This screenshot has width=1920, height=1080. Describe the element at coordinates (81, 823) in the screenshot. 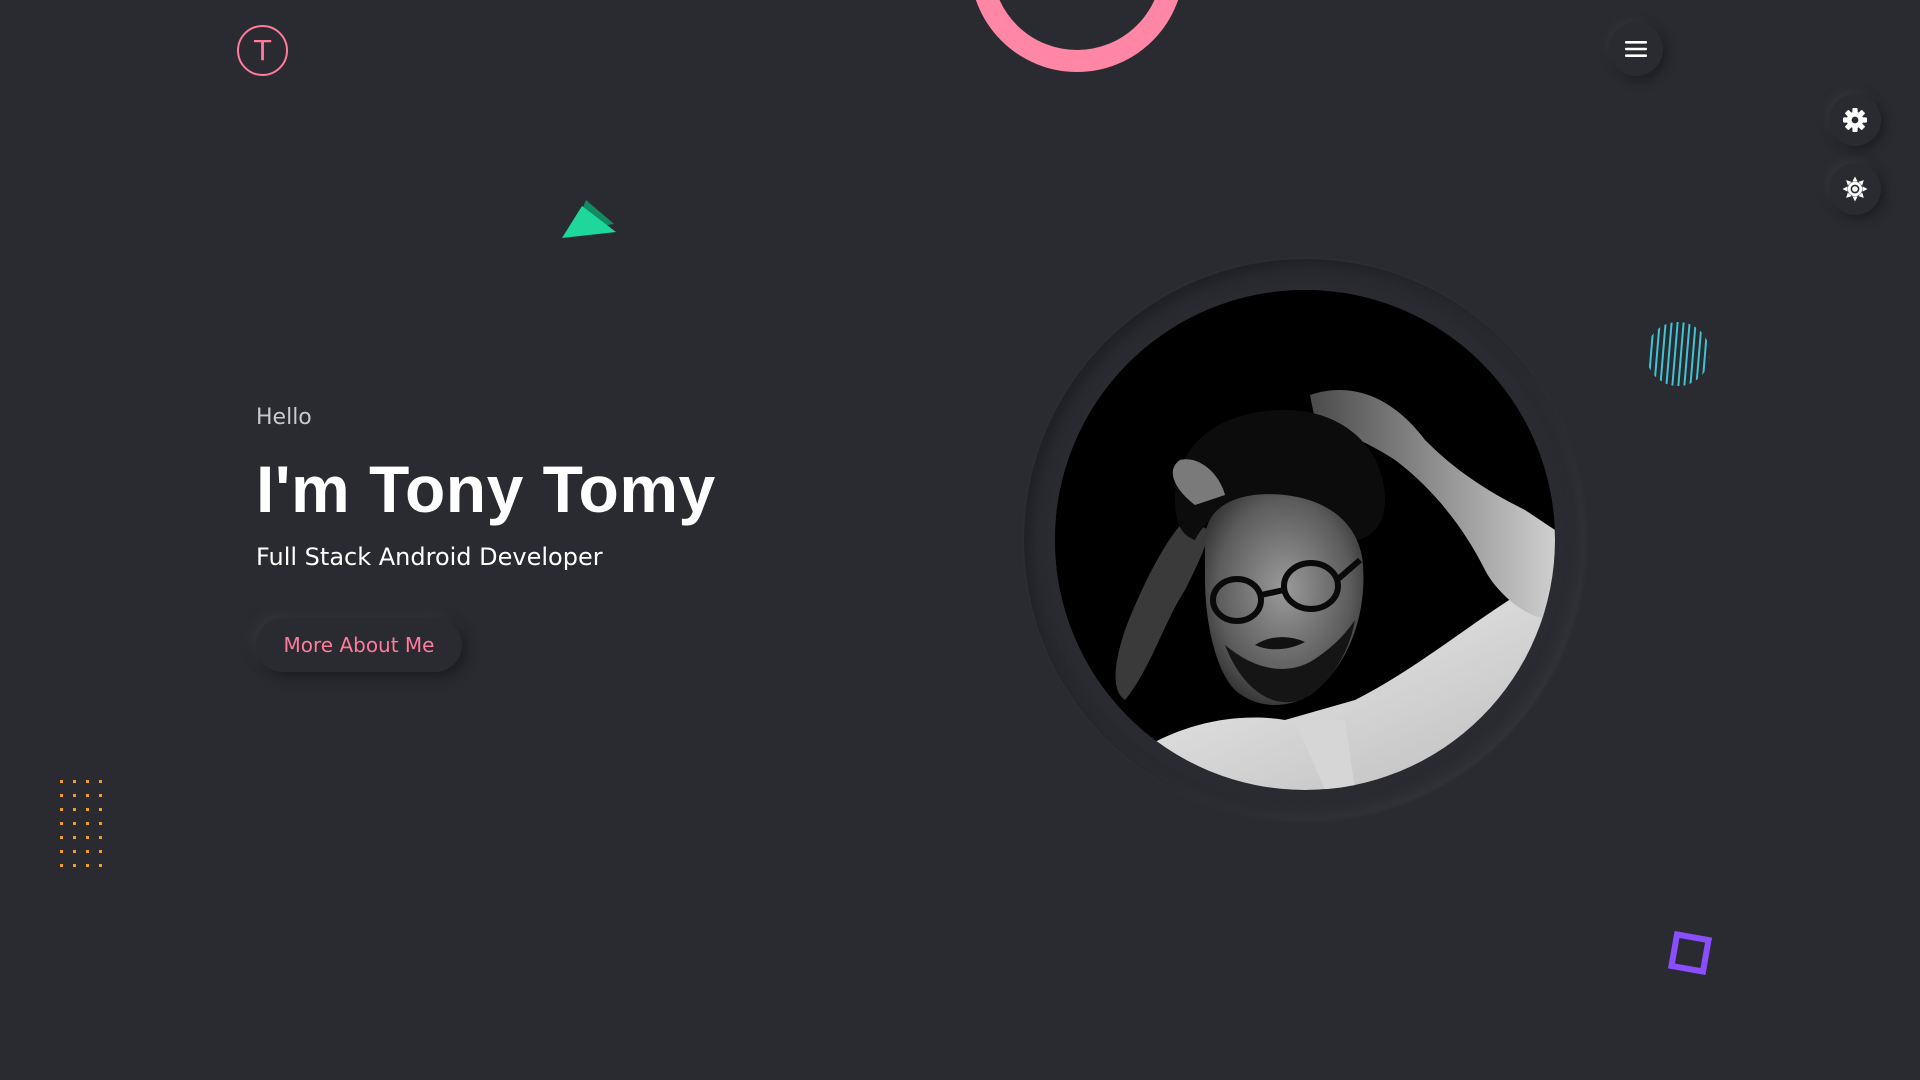

I see `dot-grid-decoration` at that location.